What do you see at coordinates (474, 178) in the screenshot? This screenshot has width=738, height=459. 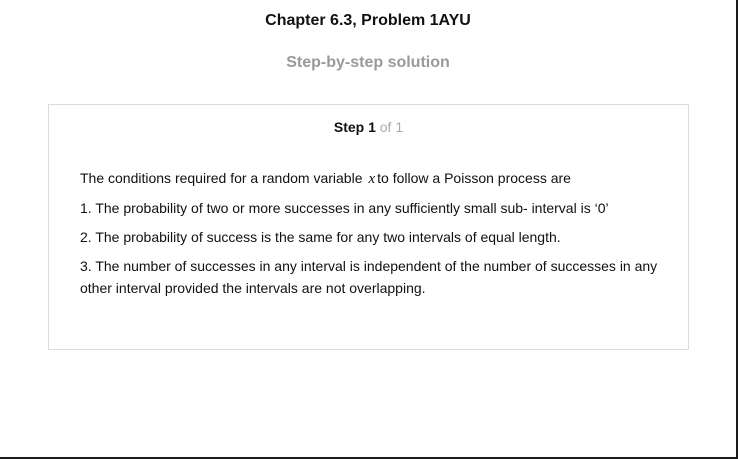 I see `intro-text-after: to follow a Poisson process are` at bounding box center [474, 178].